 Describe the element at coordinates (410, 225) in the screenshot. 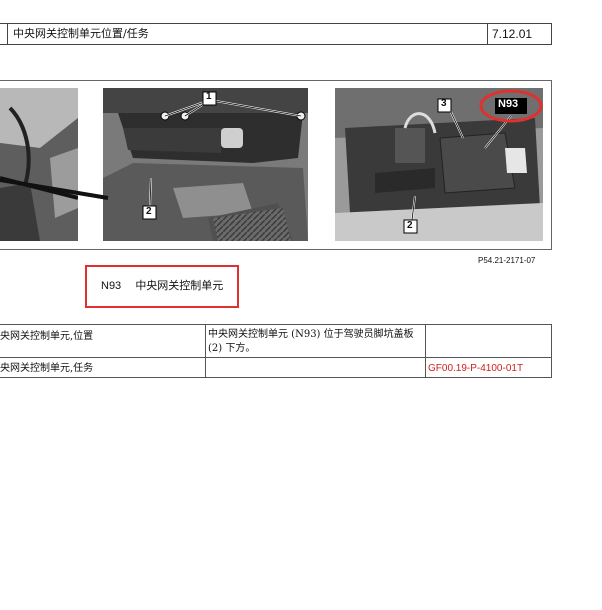

I see `callout-2b-label: 2` at that location.